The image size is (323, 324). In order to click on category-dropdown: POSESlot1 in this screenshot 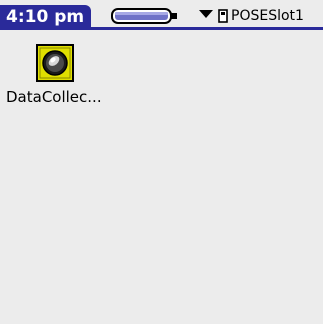, I will do `click(261, 16)`.